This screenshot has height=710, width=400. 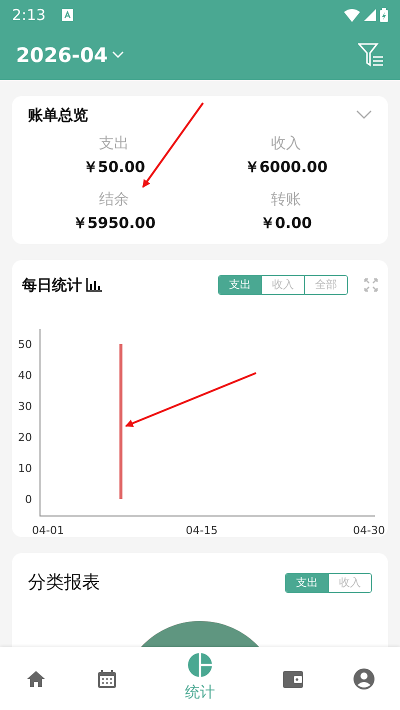 What do you see at coordinates (70, 55) in the screenshot?
I see `month-picker: 2026-04` at bounding box center [70, 55].